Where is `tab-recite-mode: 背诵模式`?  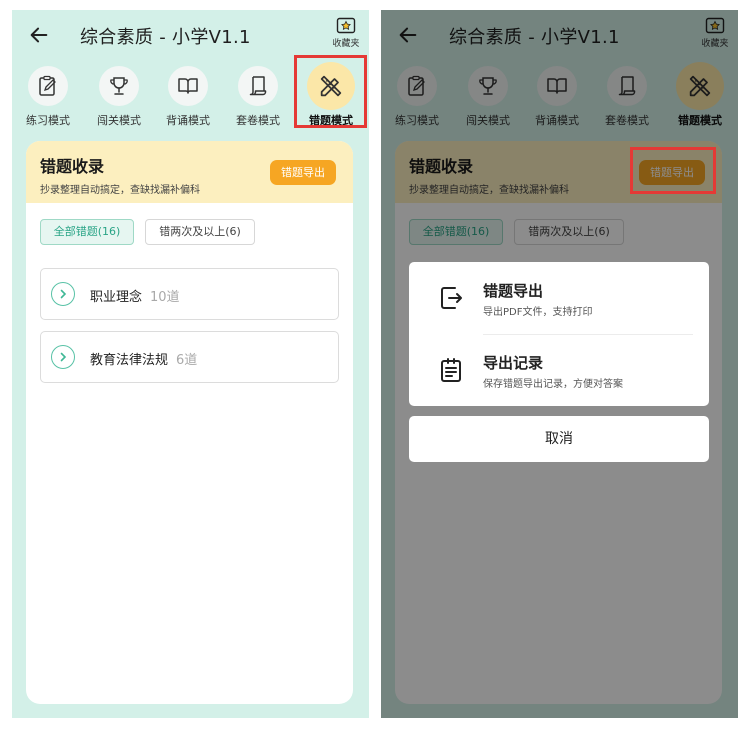 tab-recite-mode: 背诵模式 is located at coordinates (188, 97).